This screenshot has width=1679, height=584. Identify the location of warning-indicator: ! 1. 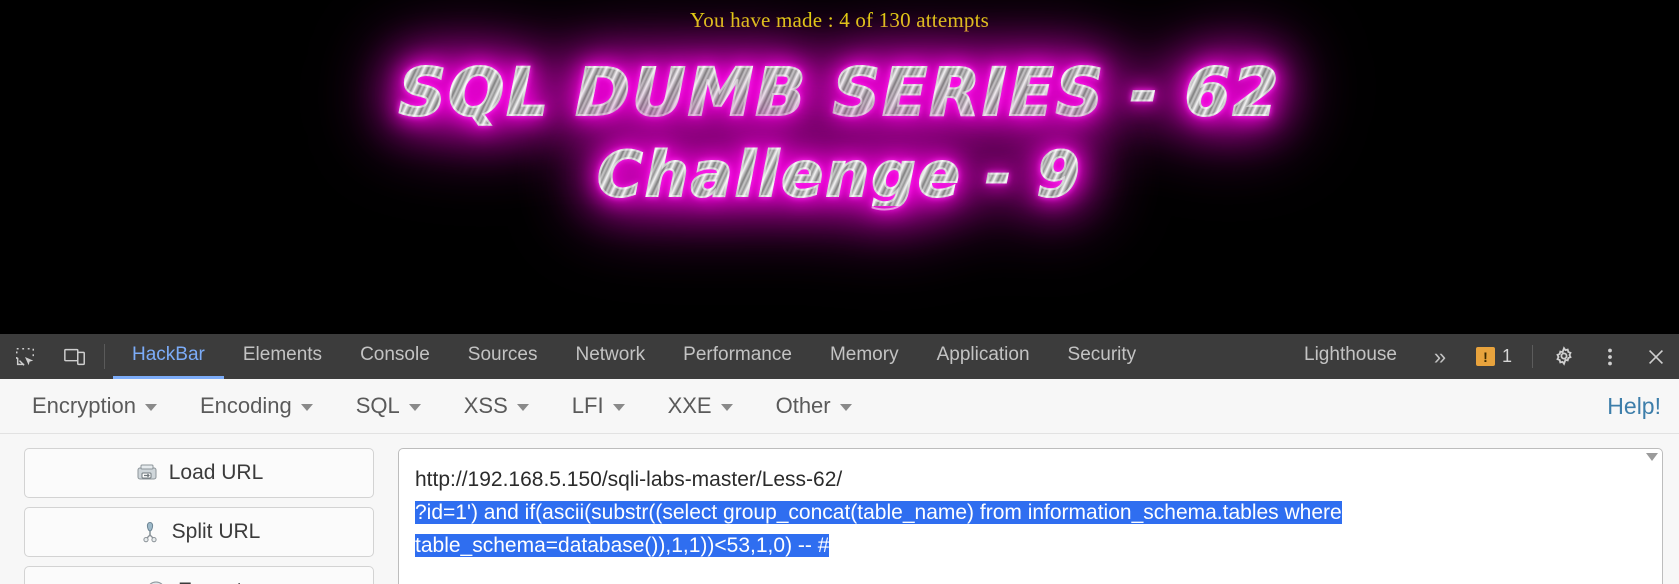
(1494, 356).